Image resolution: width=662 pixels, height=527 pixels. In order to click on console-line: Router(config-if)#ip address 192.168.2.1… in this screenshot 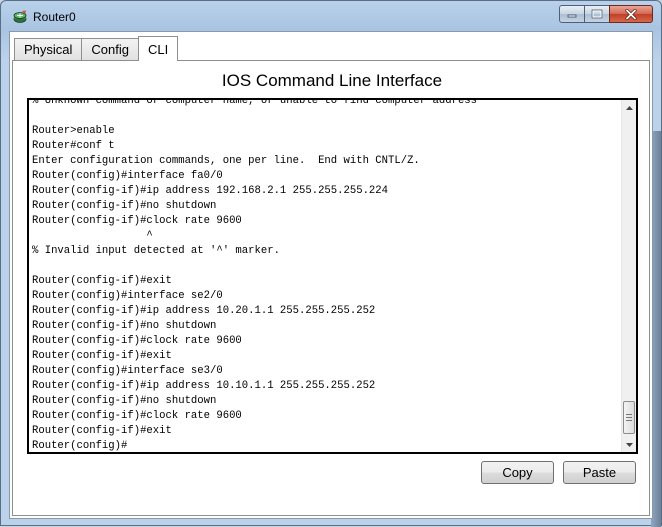, I will do `click(210, 191)`.